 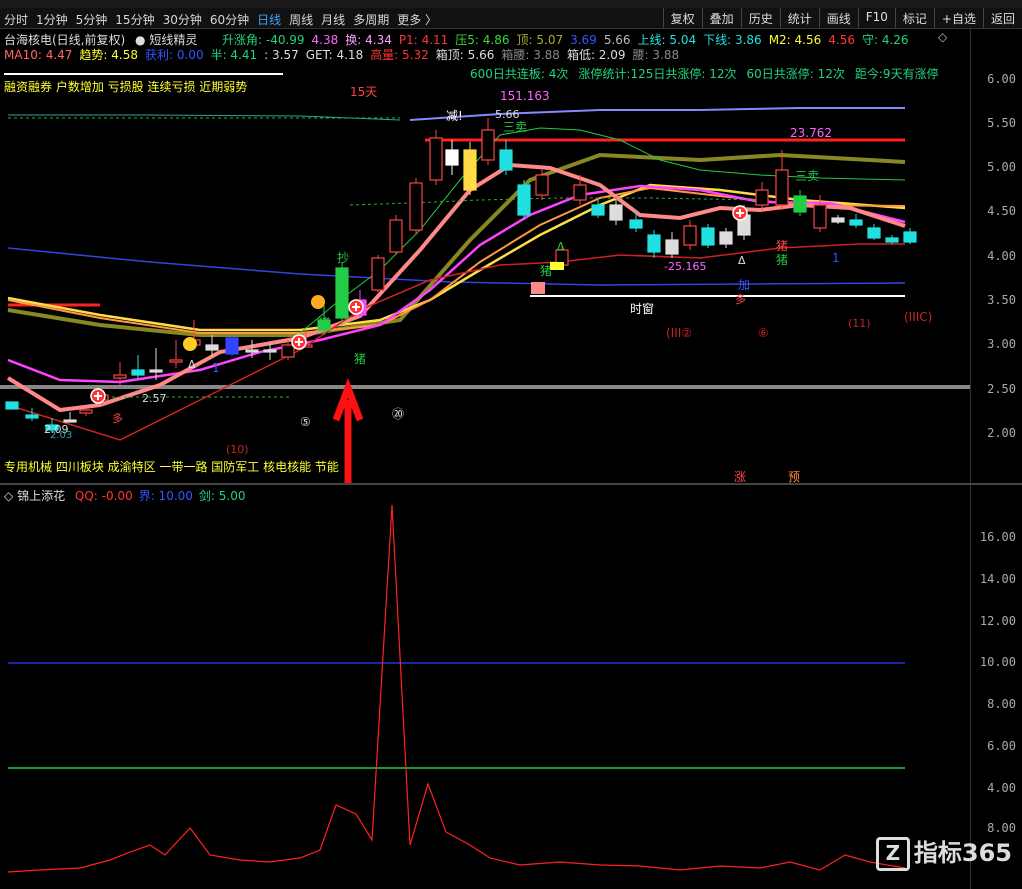 I want to click on sub-legend-1: 界: 10.00, so click(x=165, y=496).